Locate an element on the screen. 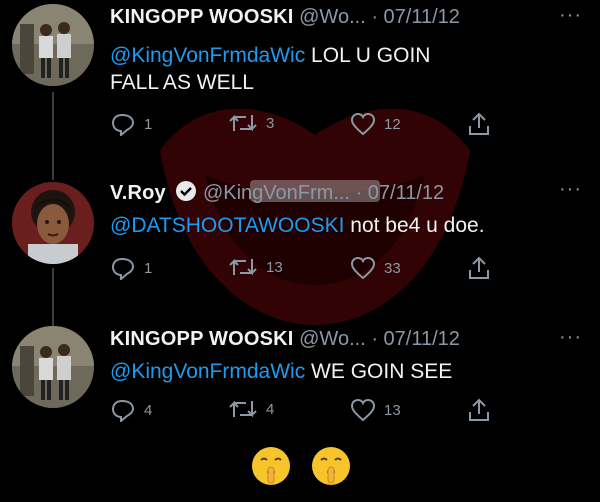  tweet-body: not be4 u doe. is located at coordinates (414, 225).